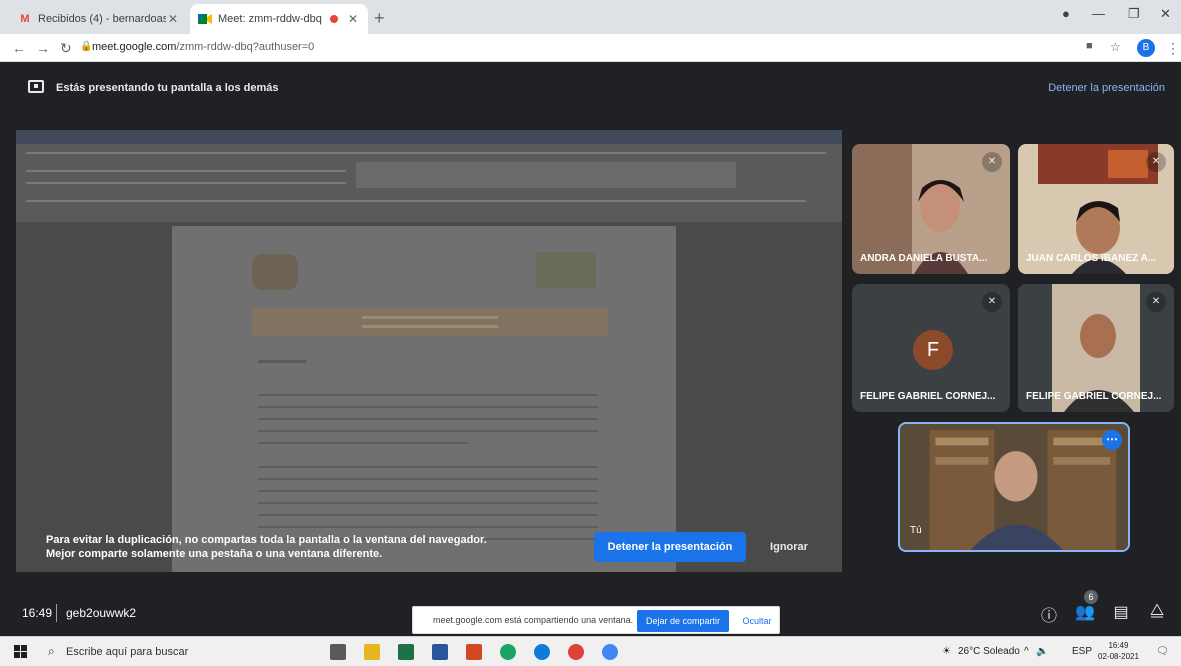 This screenshot has height=666, width=1181. I want to click on windows-start-icon, so click(21, 652).